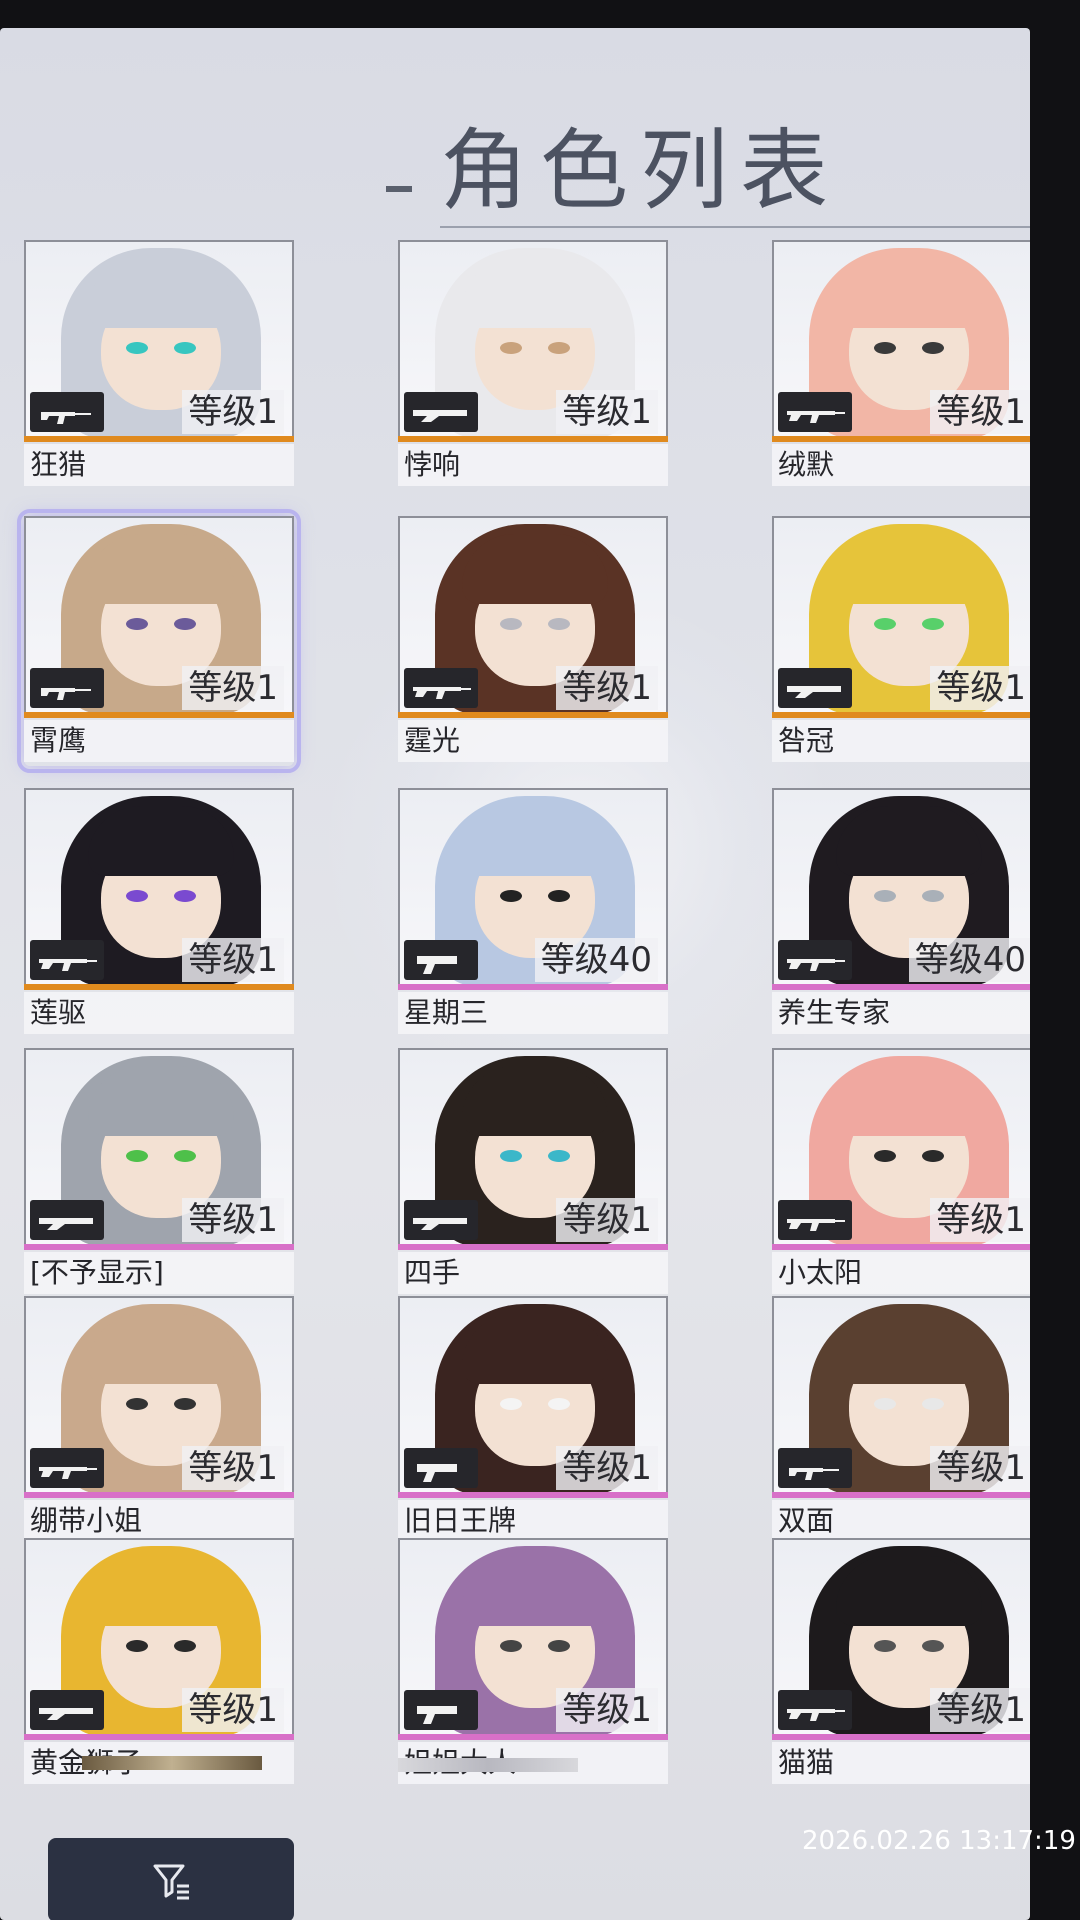 This screenshot has height=1920, width=1080. Describe the element at coordinates (901, 1421) in the screenshot. I see `character-card: 等级1 双面` at that location.